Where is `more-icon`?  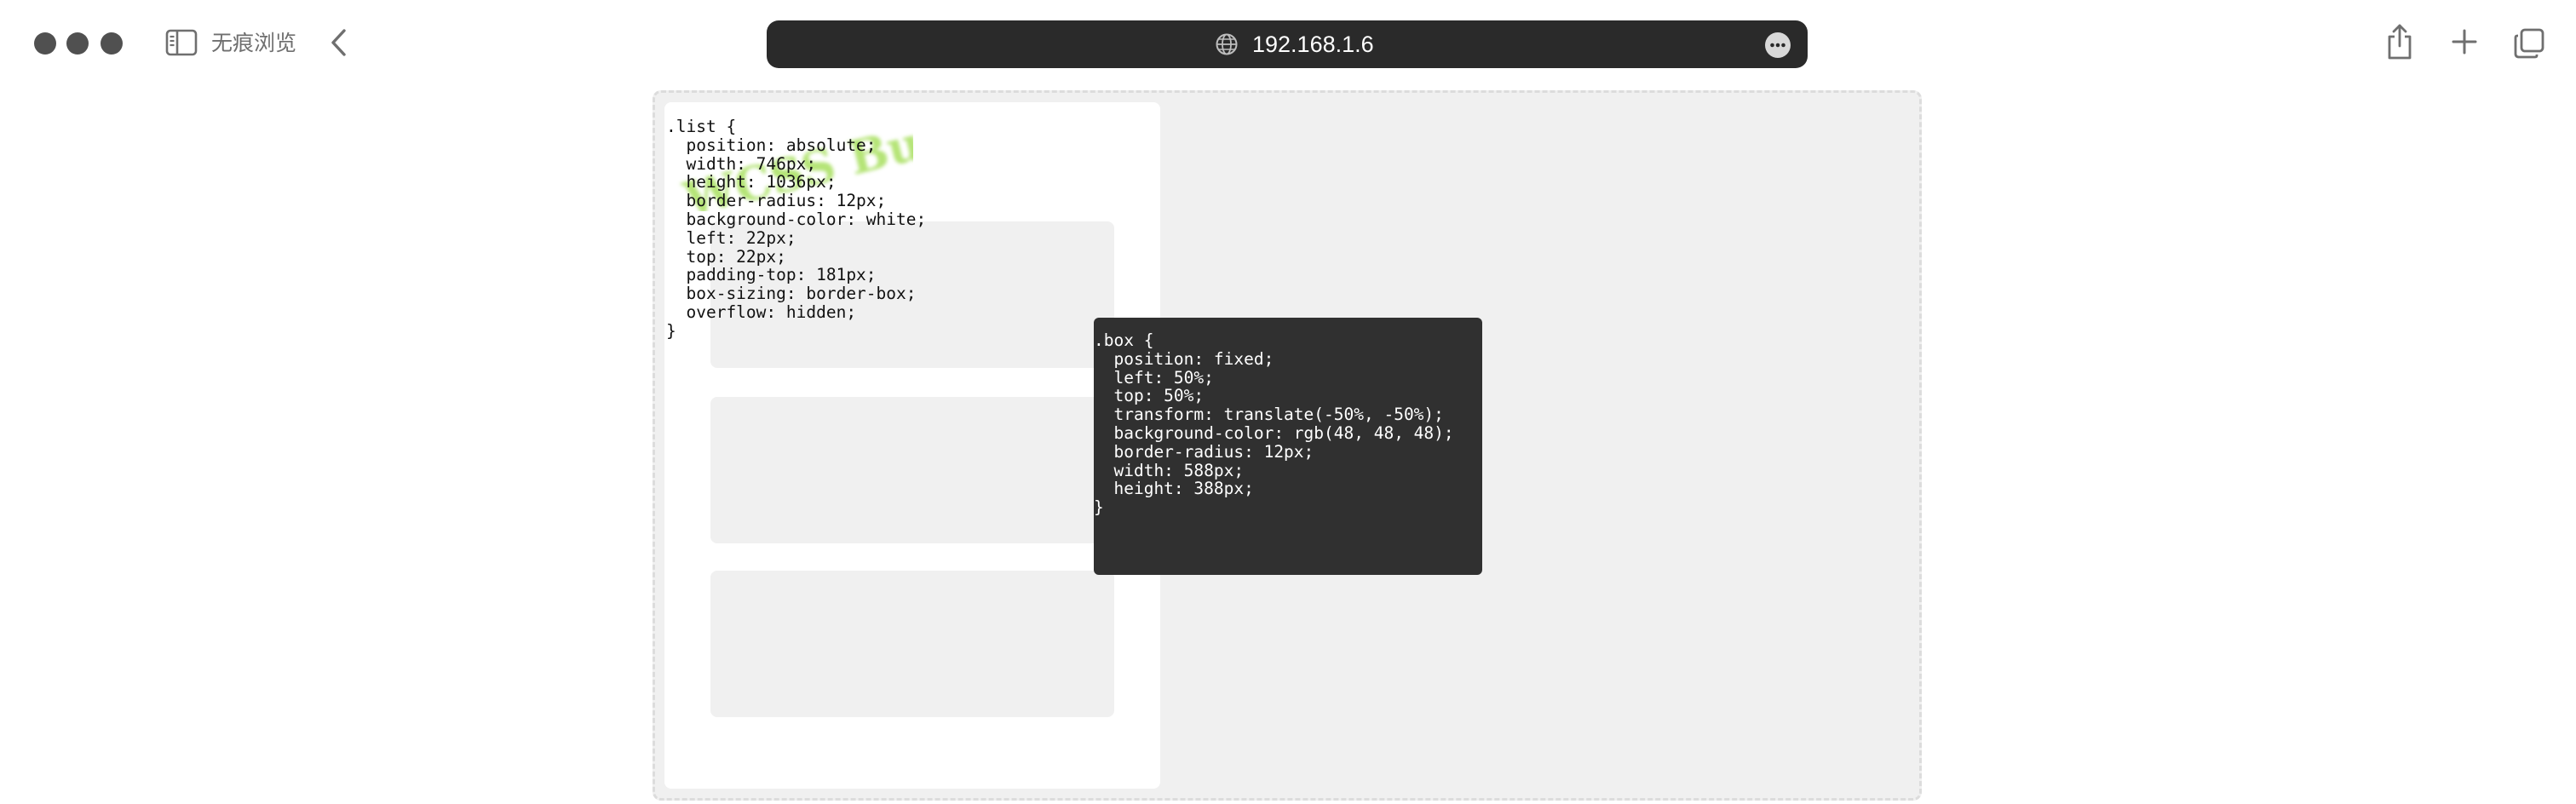
more-icon is located at coordinates (1778, 45).